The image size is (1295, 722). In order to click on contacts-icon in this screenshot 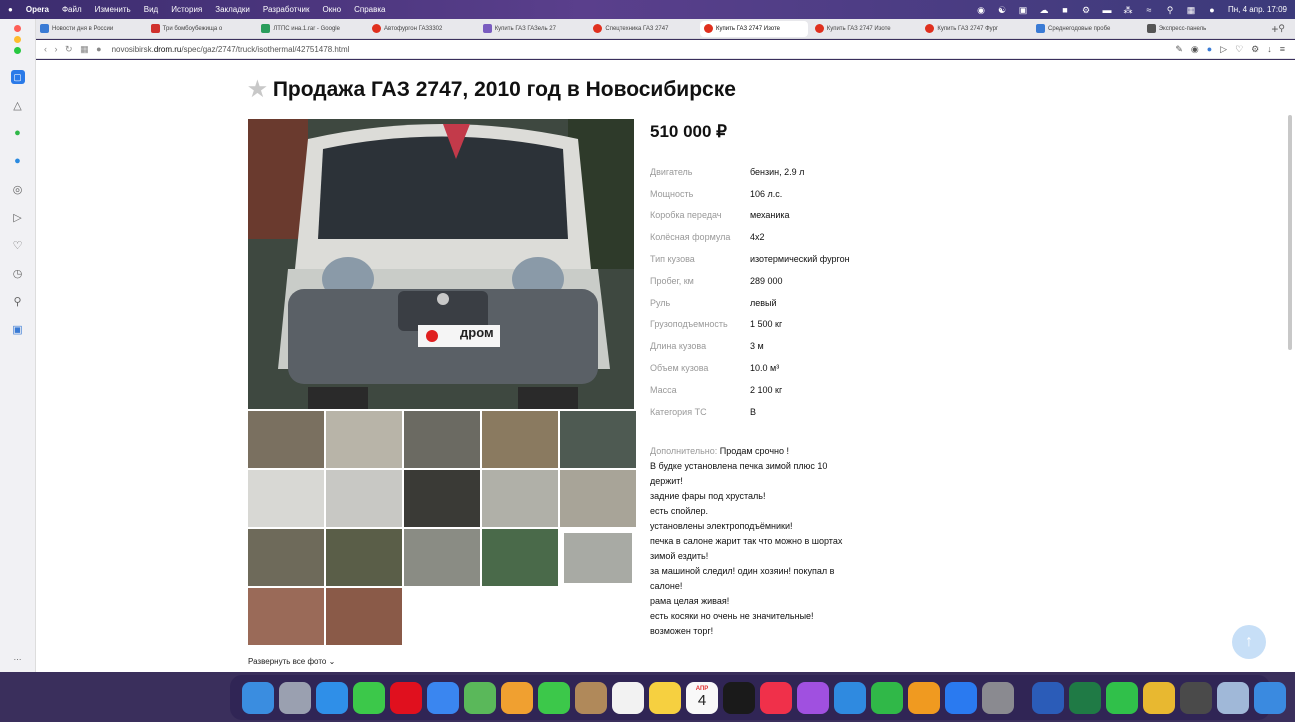, I will do `click(591, 697)`.